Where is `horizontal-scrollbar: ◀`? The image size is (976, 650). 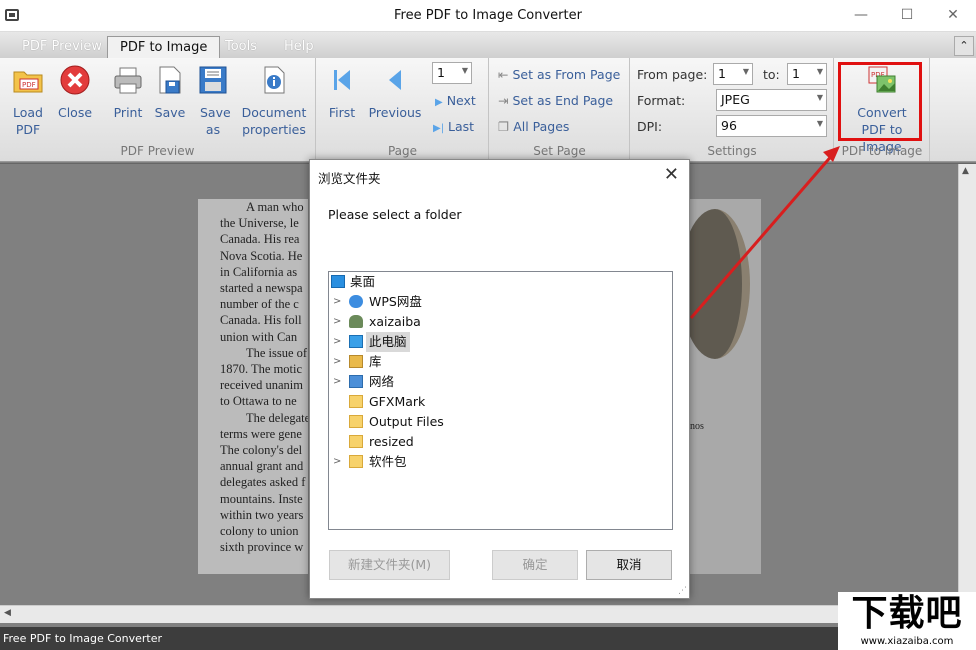
horizontal-scrollbar: ◀ is located at coordinates (488, 614).